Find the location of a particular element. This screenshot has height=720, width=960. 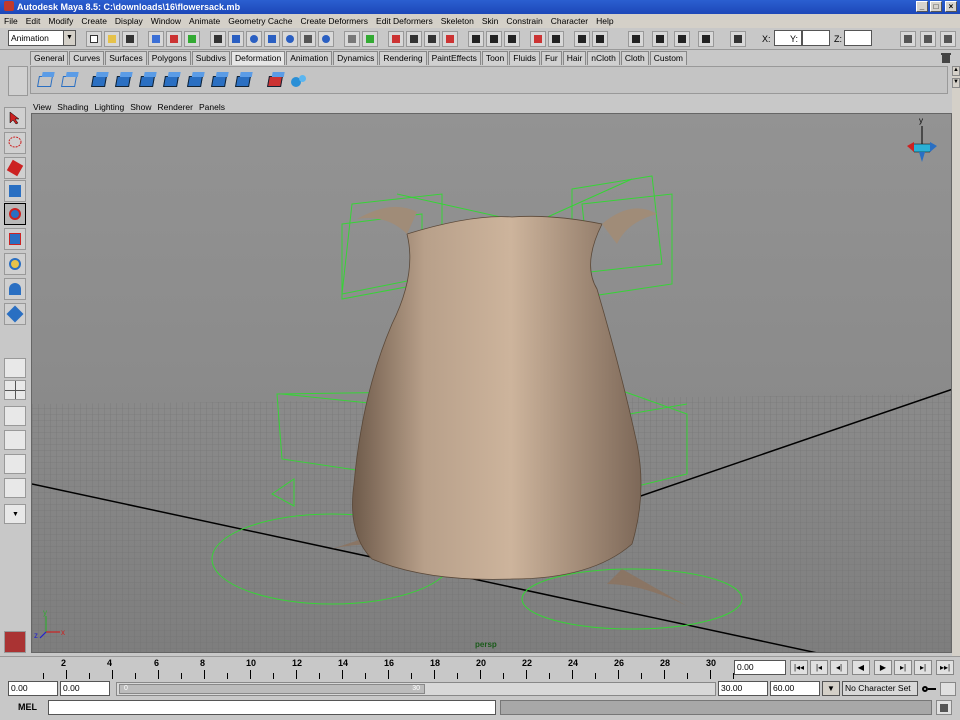

camera-toggle-button is located at coordinates (582, 39).